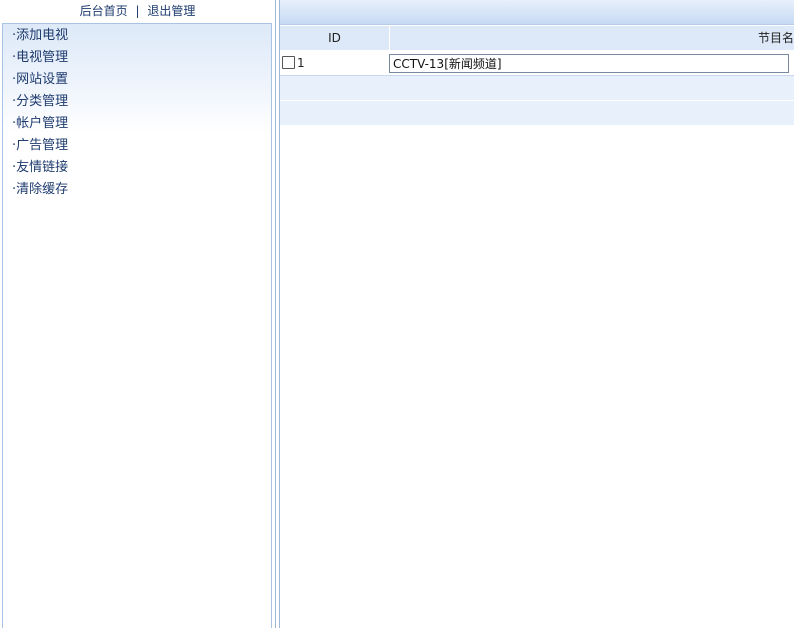  What do you see at coordinates (141, 58) in the screenshot?
I see `menu-item-tv-management: ·电视管理` at bounding box center [141, 58].